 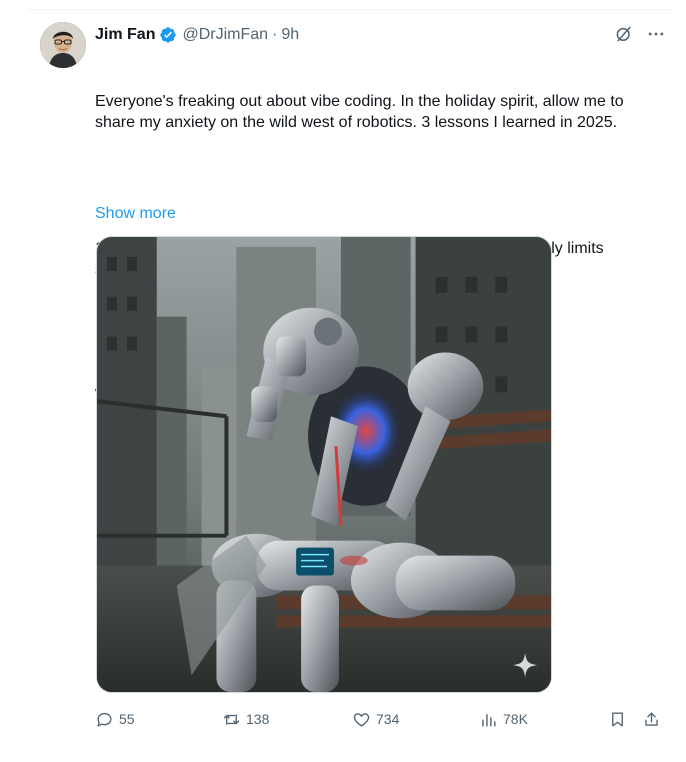 I want to click on tweet-actions: 55 138 734 78K, so click(x=380, y=719).